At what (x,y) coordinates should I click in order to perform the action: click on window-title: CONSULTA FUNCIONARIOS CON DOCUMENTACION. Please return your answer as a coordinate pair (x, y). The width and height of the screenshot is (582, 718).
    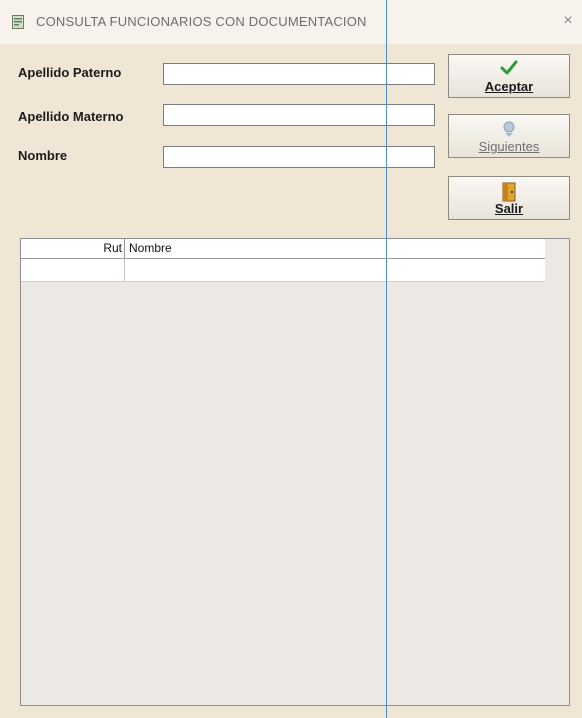
    Looking at the image, I should click on (201, 21).